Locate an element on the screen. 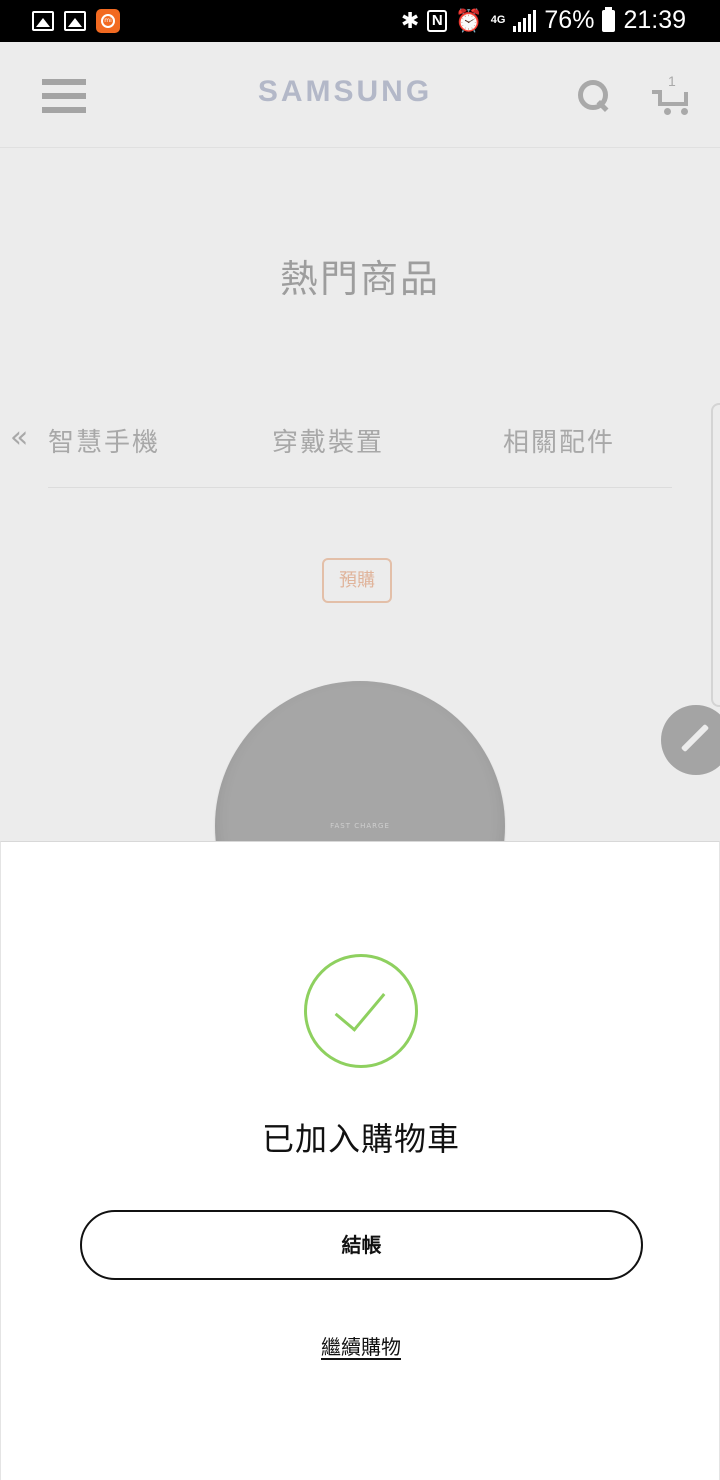 This screenshot has width=720, height=1480. edge-panel-handle is located at coordinates (715, 555).